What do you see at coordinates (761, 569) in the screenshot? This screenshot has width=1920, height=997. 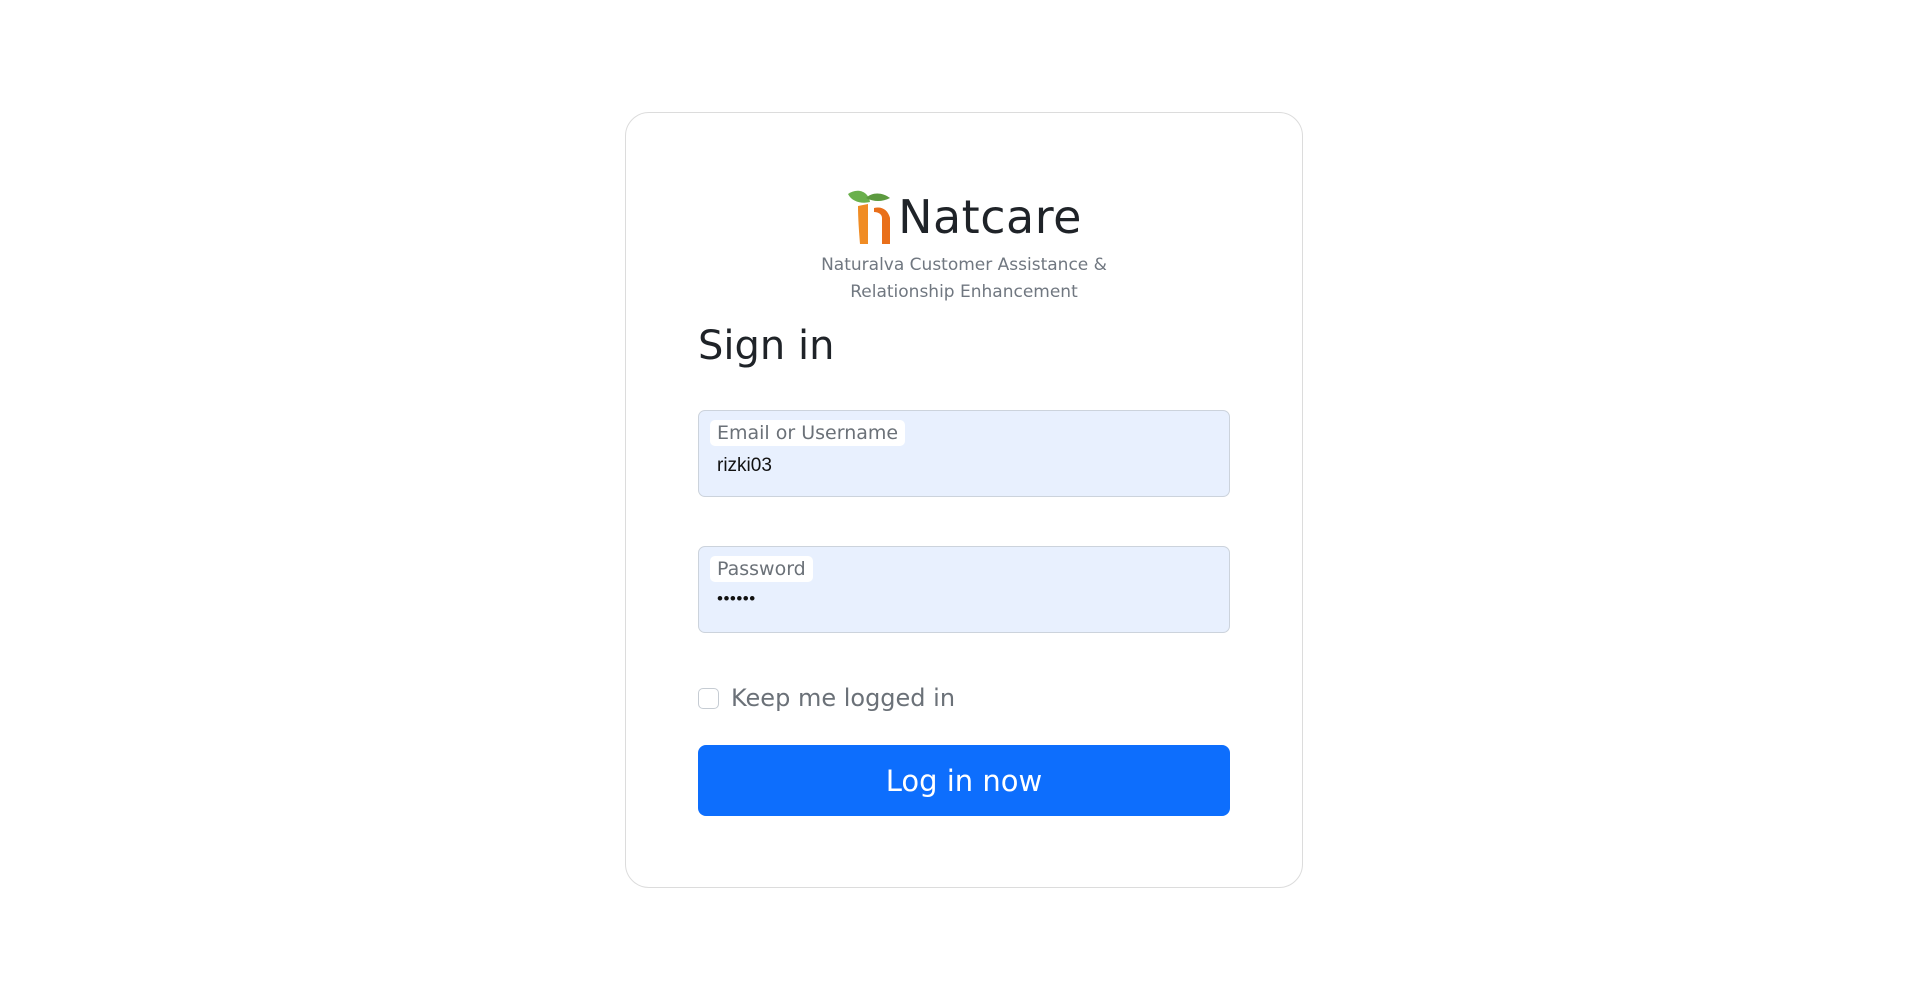 I see `password-label: Password` at bounding box center [761, 569].